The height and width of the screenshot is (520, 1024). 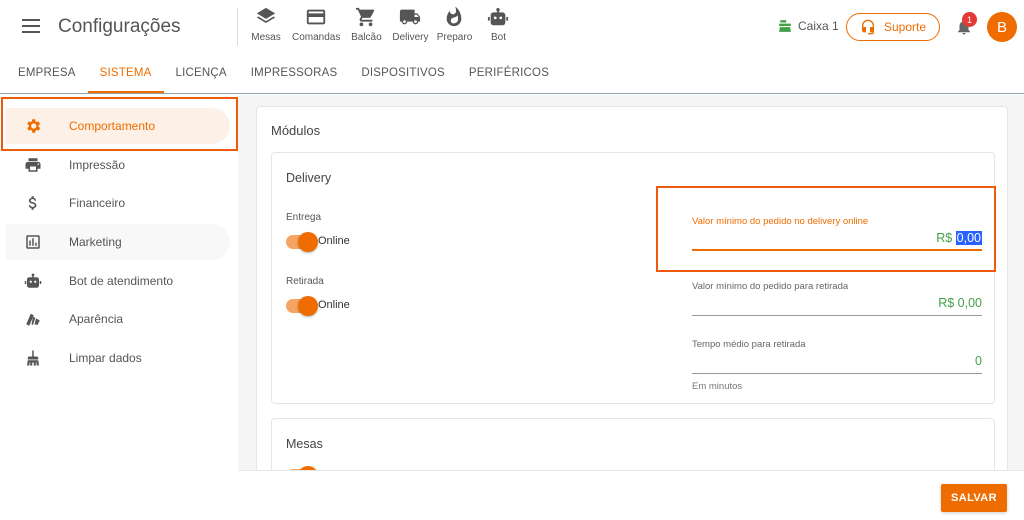 What do you see at coordinates (334, 305) in the screenshot?
I see `retirada-state: Online` at bounding box center [334, 305].